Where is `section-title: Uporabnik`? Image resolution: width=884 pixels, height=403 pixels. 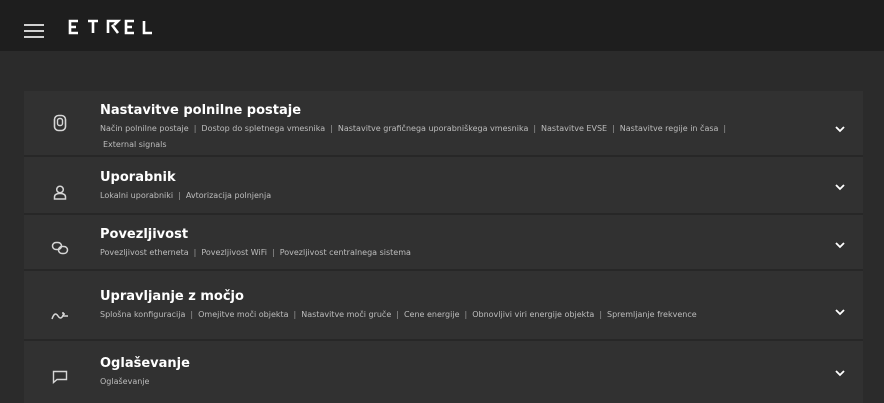 section-title: Uporabnik is located at coordinates (138, 177).